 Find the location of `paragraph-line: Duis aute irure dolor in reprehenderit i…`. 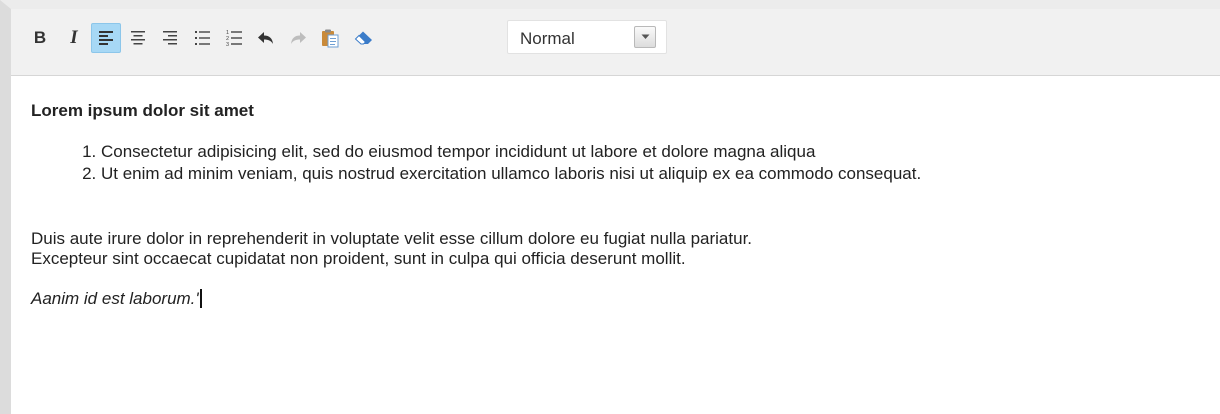

paragraph-line: Duis aute irure dolor in reprehenderit i… is located at coordinates (392, 238).